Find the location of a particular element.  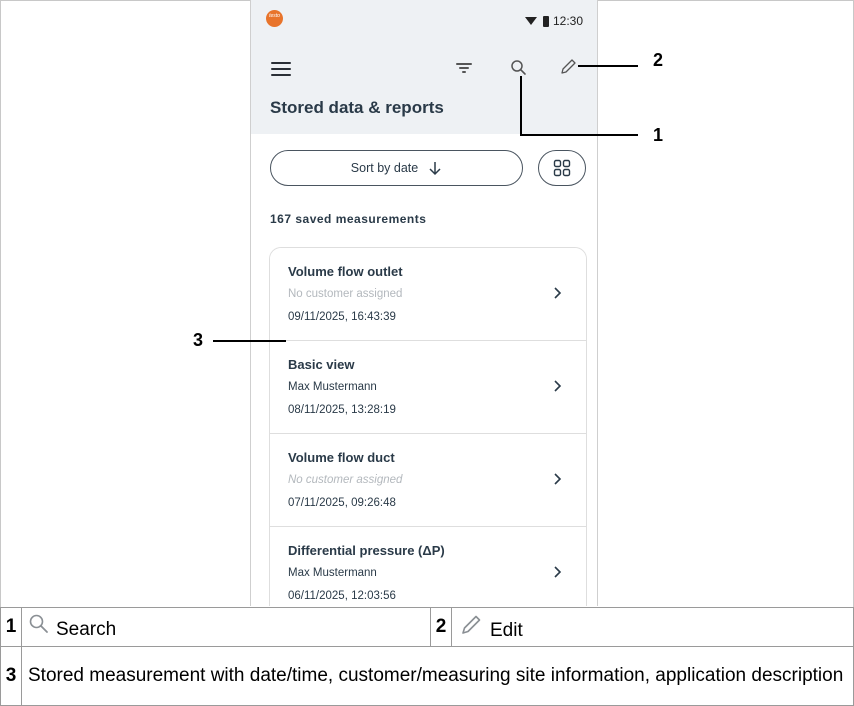

status-time: 12:30 is located at coordinates (567, 21).